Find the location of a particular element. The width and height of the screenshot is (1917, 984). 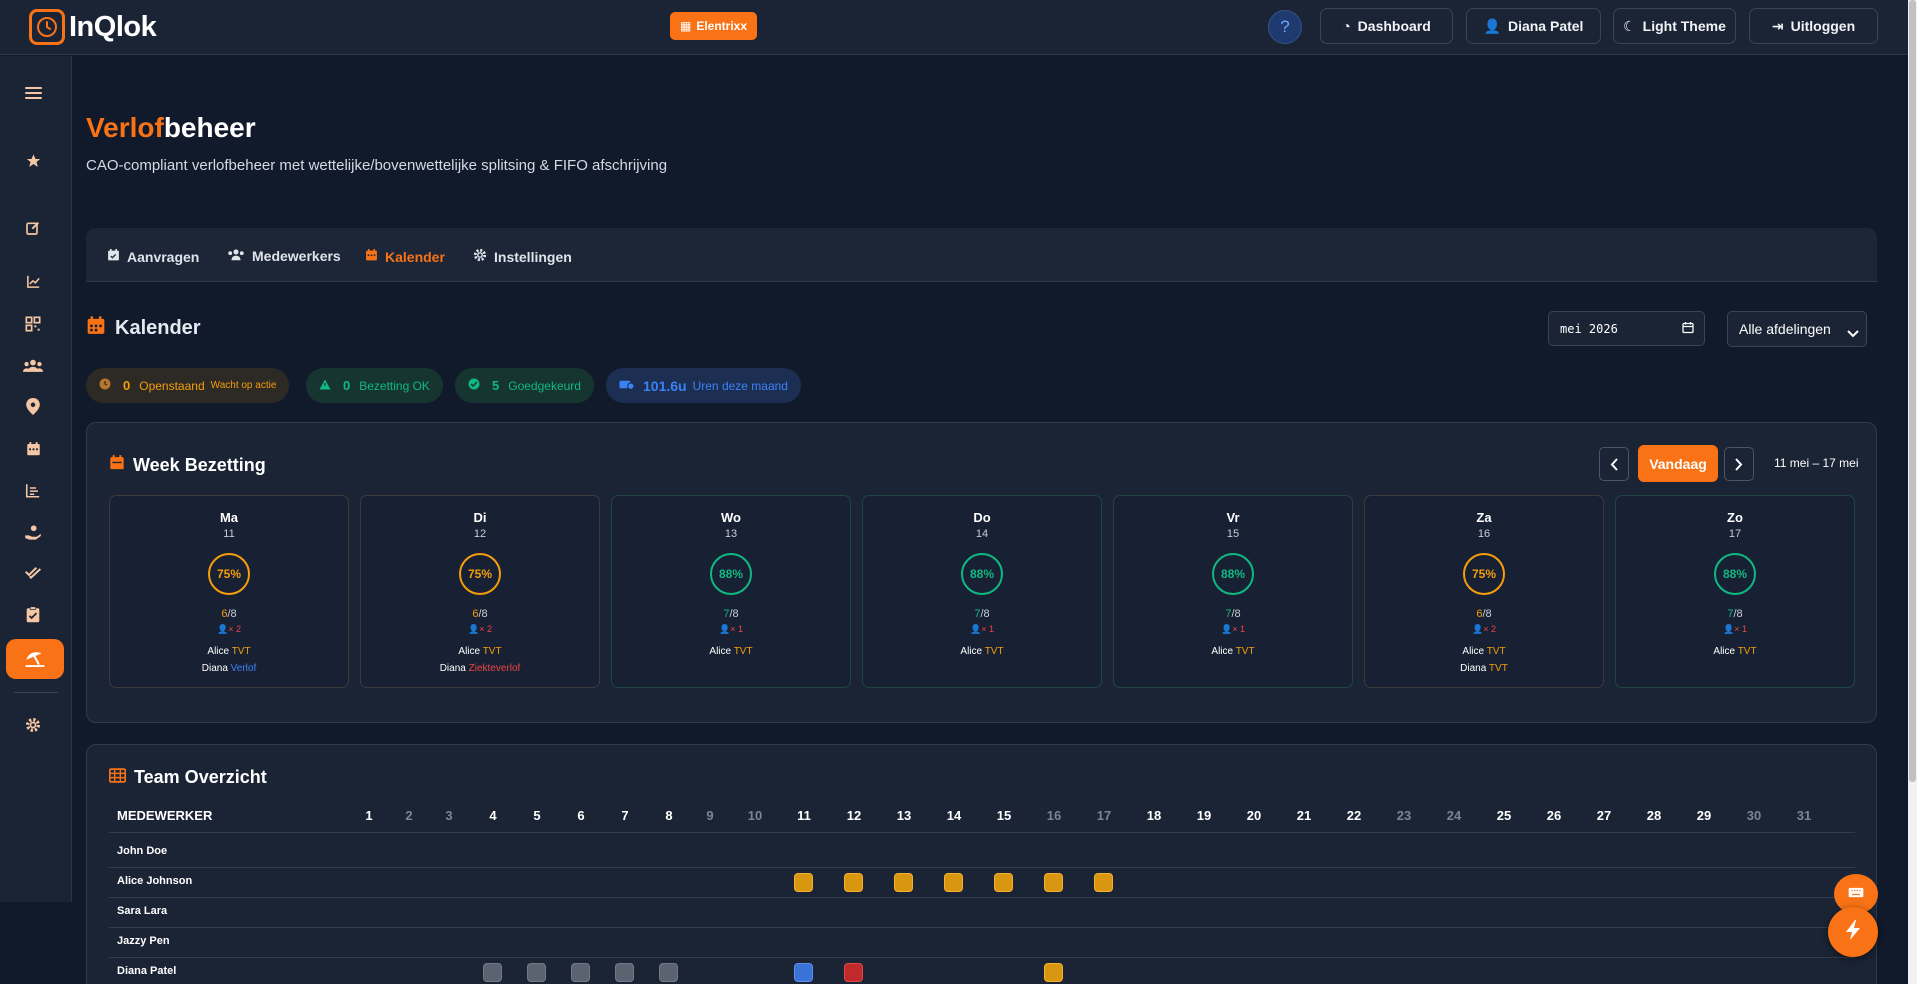

calendar-section-title: Kalender is located at coordinates (143, 328).